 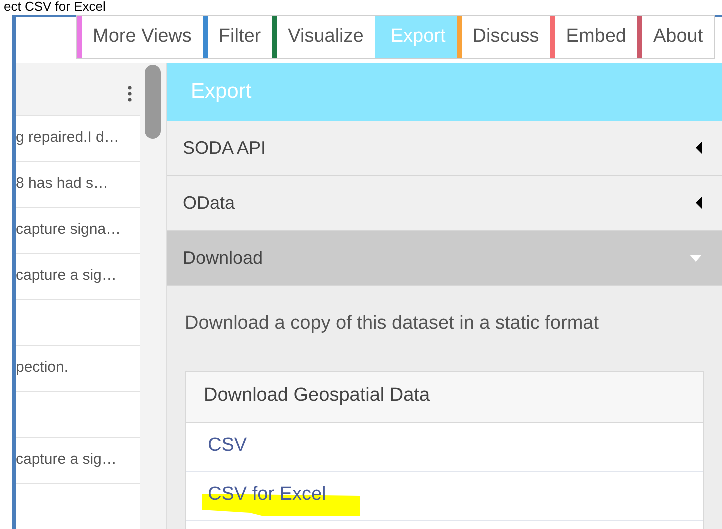 I want to click on tab: Embed, so click(x=594, y=37).